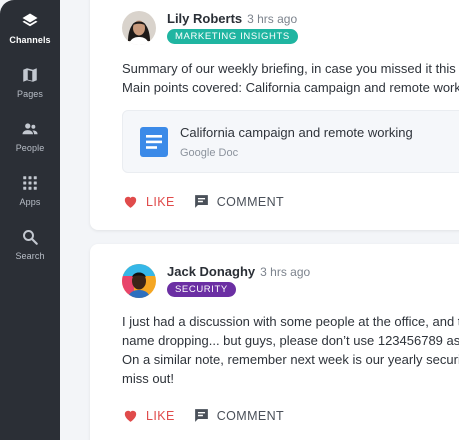 This screenshot has width=459, height=440. I want to click on author-name: Lily Roberts, so click(204, 18).